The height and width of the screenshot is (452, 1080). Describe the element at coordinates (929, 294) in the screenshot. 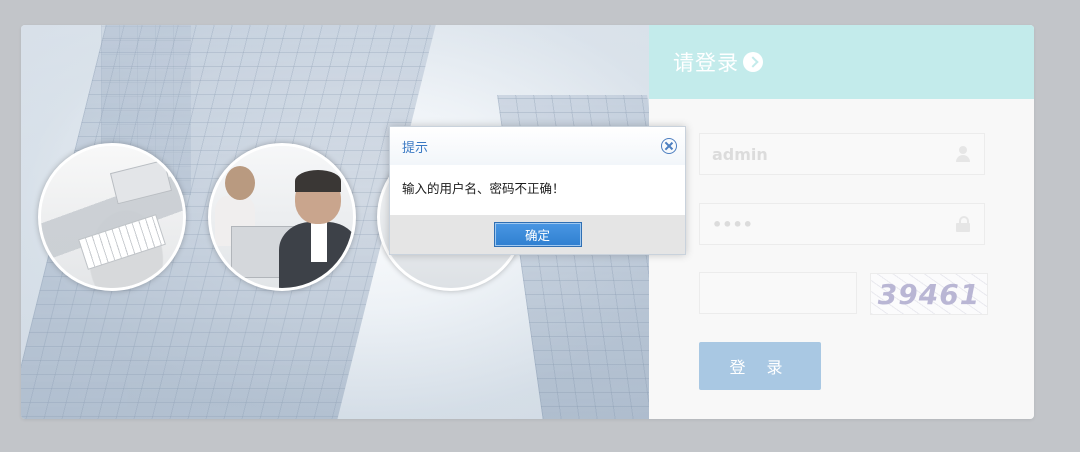

I see `captcha-image: 39461` at that location.